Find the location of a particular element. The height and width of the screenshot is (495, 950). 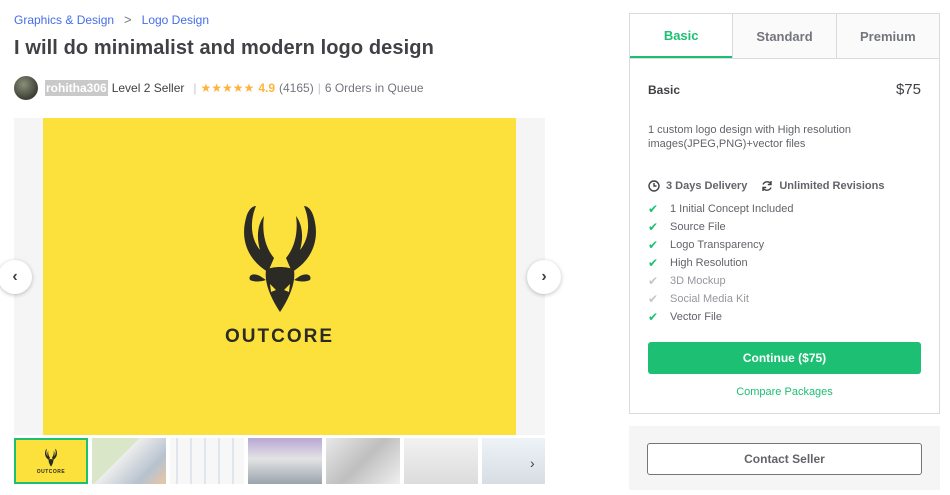

seller-level: Level 2 Seller is located at coordinates (148, 88).